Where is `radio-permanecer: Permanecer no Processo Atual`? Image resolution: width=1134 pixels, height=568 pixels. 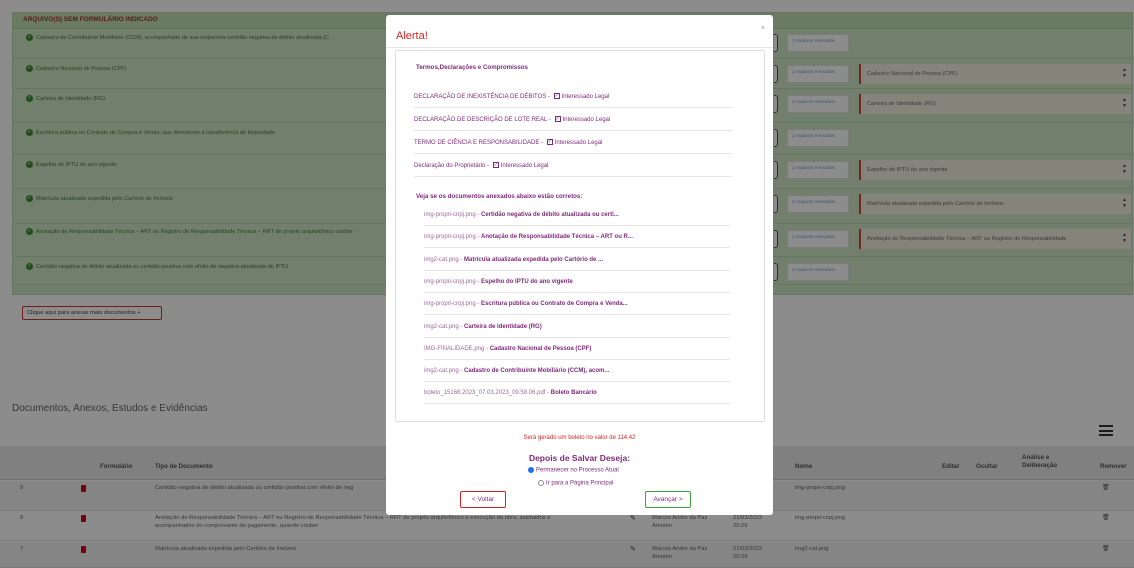
radio-permanecer: Permanecer no Processo Atual is located at coordinates (573, 470).